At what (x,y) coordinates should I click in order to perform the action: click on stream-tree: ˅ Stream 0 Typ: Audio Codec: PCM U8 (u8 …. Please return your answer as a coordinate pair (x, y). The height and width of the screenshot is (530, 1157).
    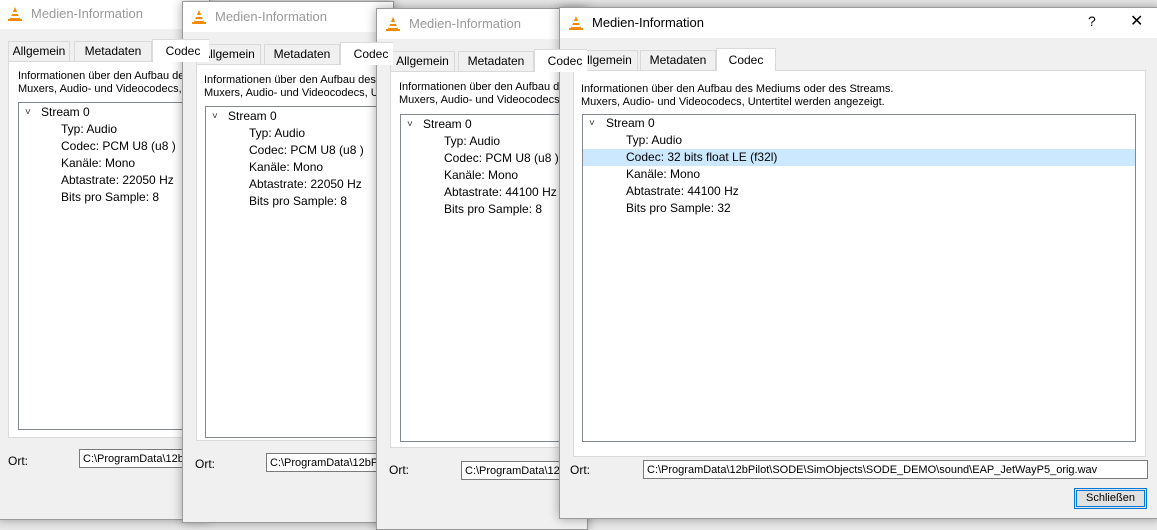
    Looking at the image, I should click on (299, 272).